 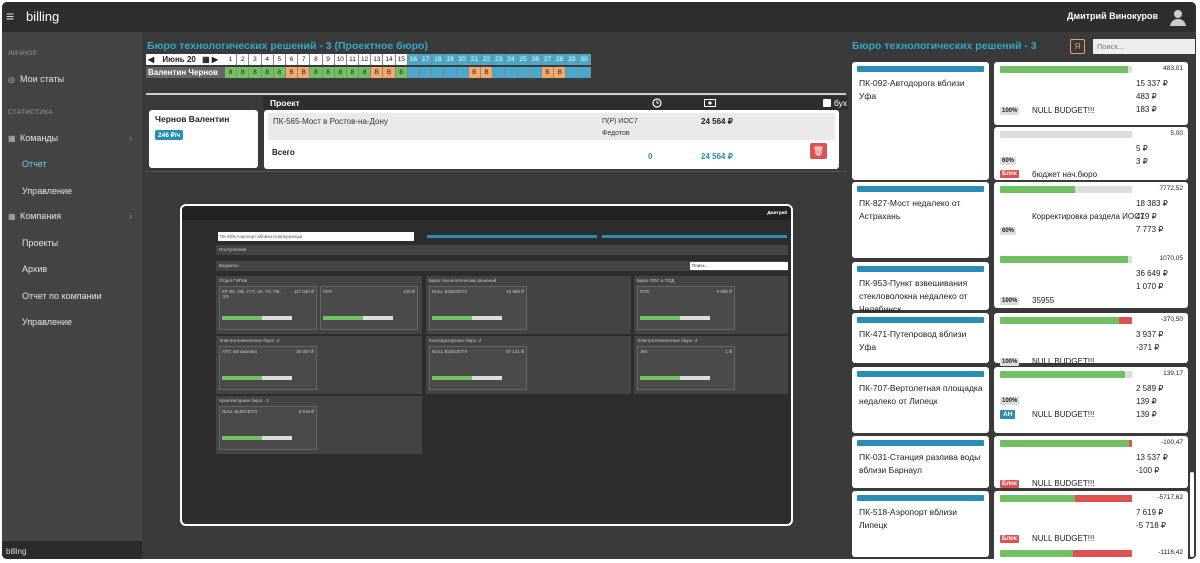 I want to click on accounting-checkbox, so click(x=827, y=103).